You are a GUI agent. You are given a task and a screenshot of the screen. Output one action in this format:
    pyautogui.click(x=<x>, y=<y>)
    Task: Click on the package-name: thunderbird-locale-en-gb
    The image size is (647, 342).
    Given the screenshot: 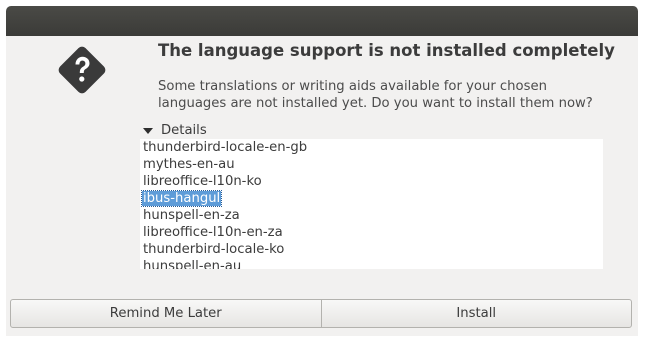 What is the action you would take?
    pyautogui.click(x=225, y=147)
    